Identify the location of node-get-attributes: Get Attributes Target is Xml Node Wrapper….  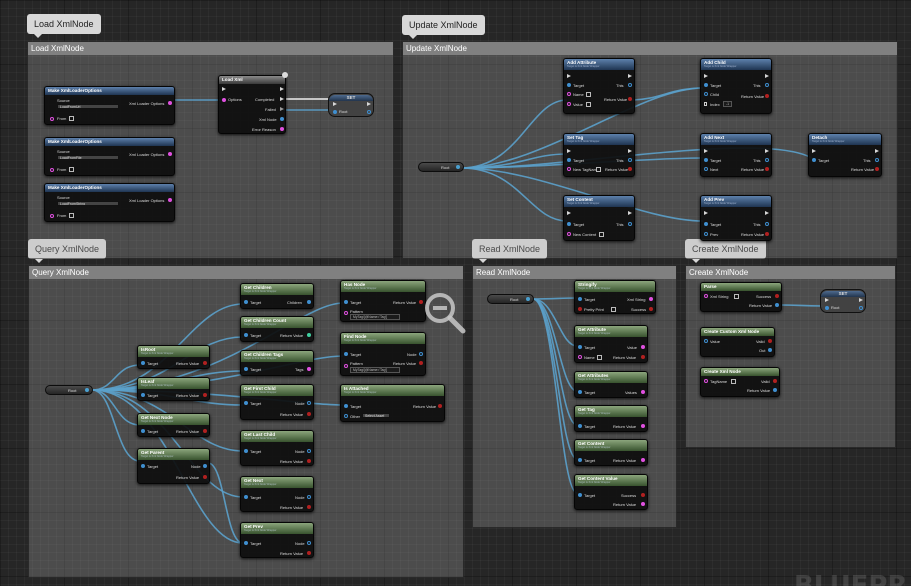
(611, 384).